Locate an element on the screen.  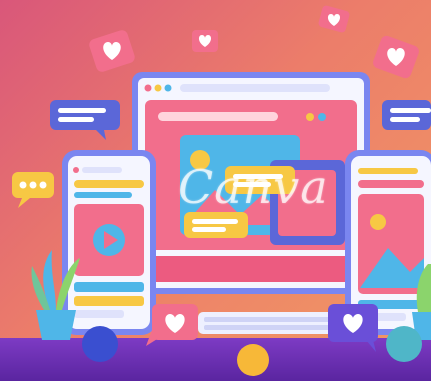
left-smartphone is located at coordinates (109, 242).